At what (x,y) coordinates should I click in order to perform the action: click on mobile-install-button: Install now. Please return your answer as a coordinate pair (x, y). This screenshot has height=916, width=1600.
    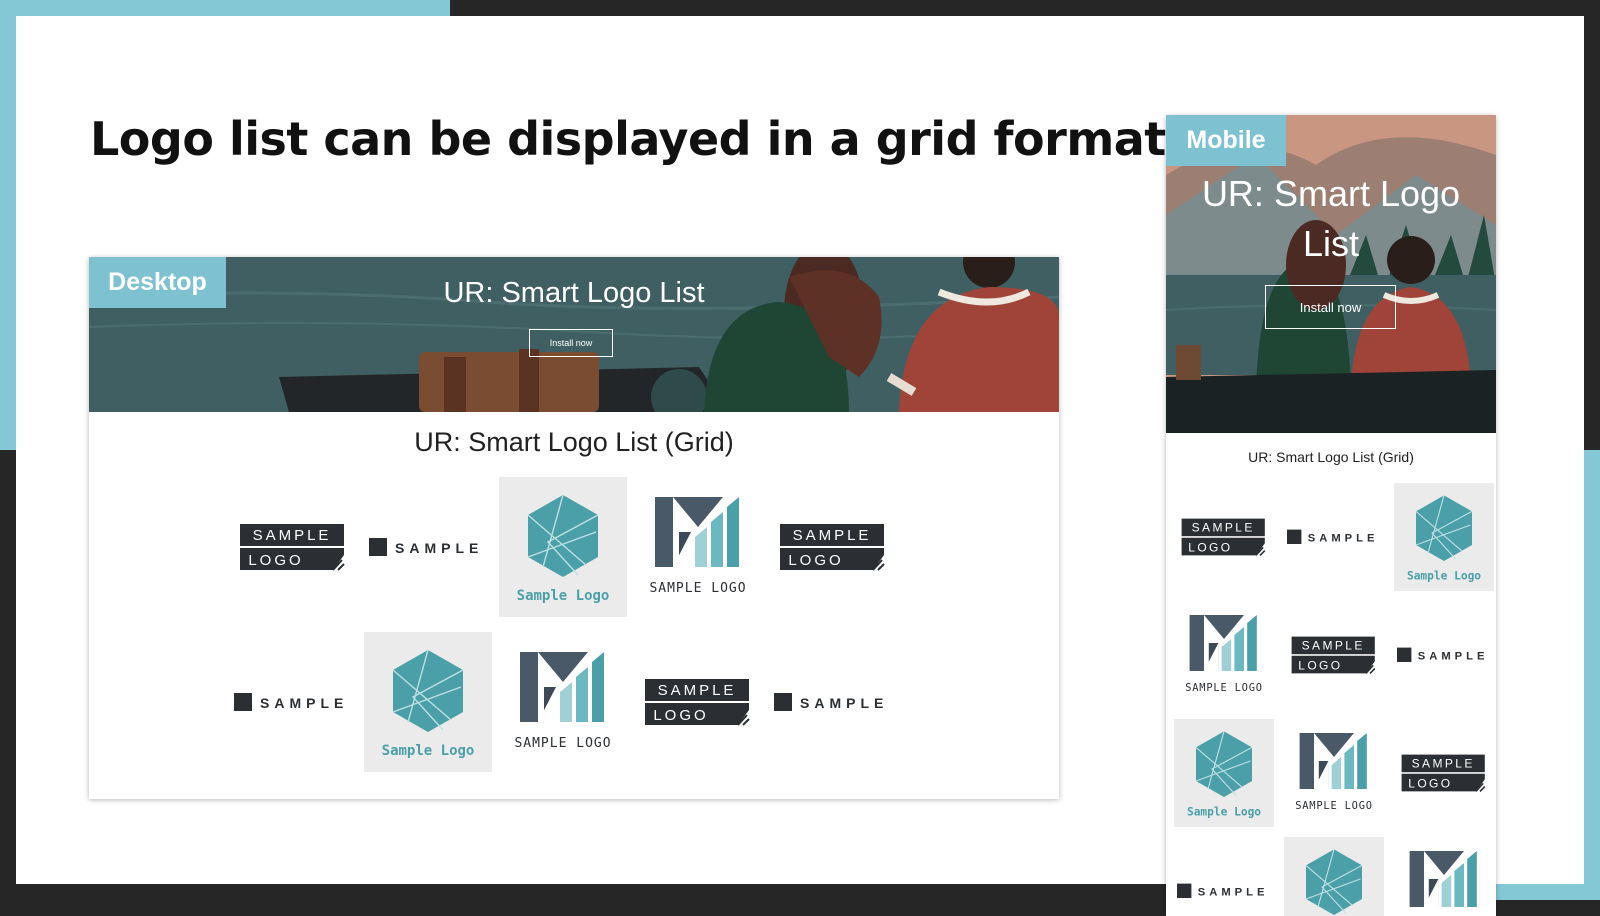
    Looking at the image, I should click on (1330, 307).